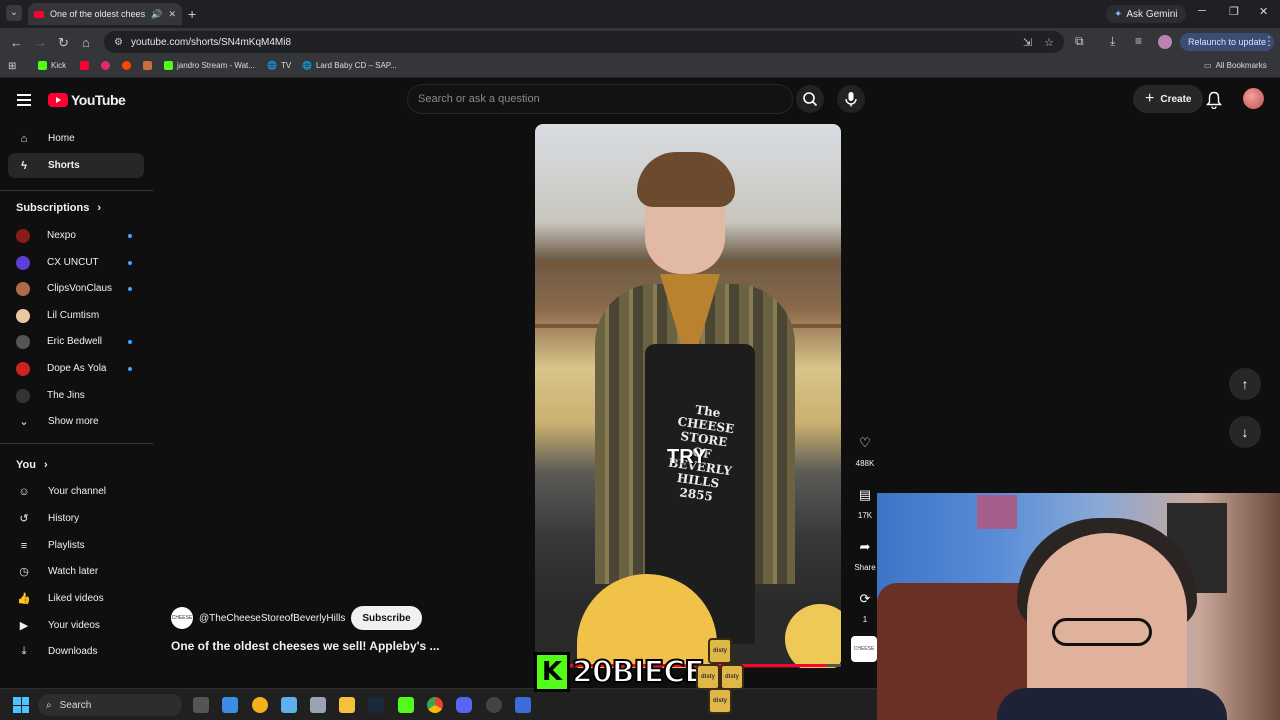  I want to click on forward-icon: →, so click(40, 42).